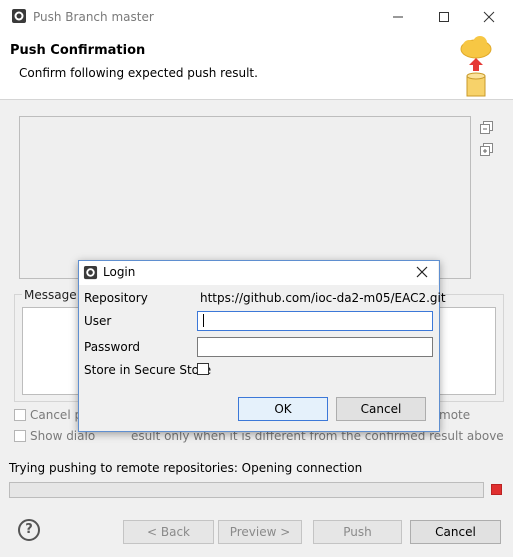  I want to click on text-caret, so click(203, 320).